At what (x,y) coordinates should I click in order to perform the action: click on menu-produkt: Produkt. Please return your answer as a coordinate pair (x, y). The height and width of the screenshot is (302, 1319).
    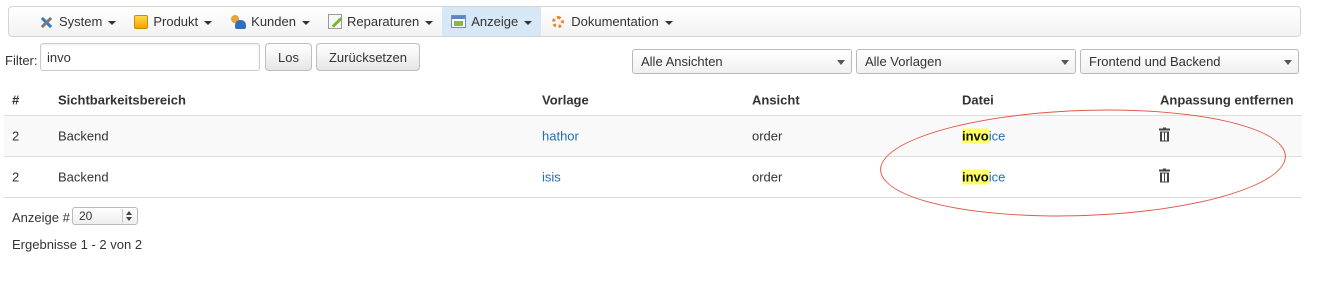
    Looking at the image, I should click on (173, 21).